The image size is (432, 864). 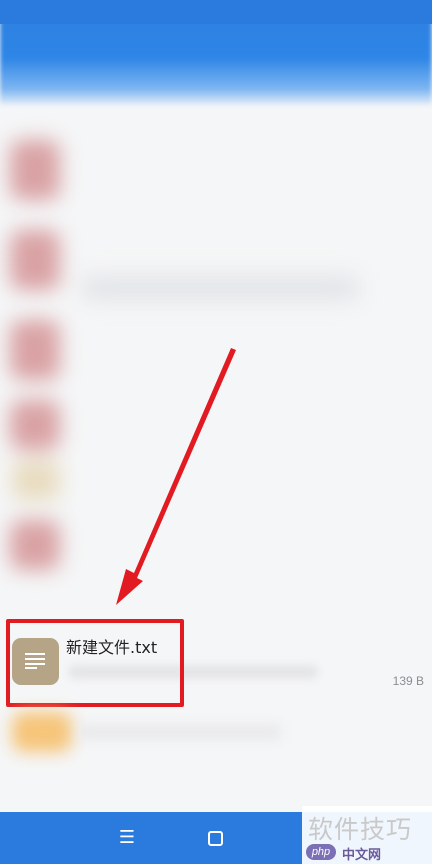 I want to click on watermark: 软件技巧 php 中文网, so click(x=367, y=835).